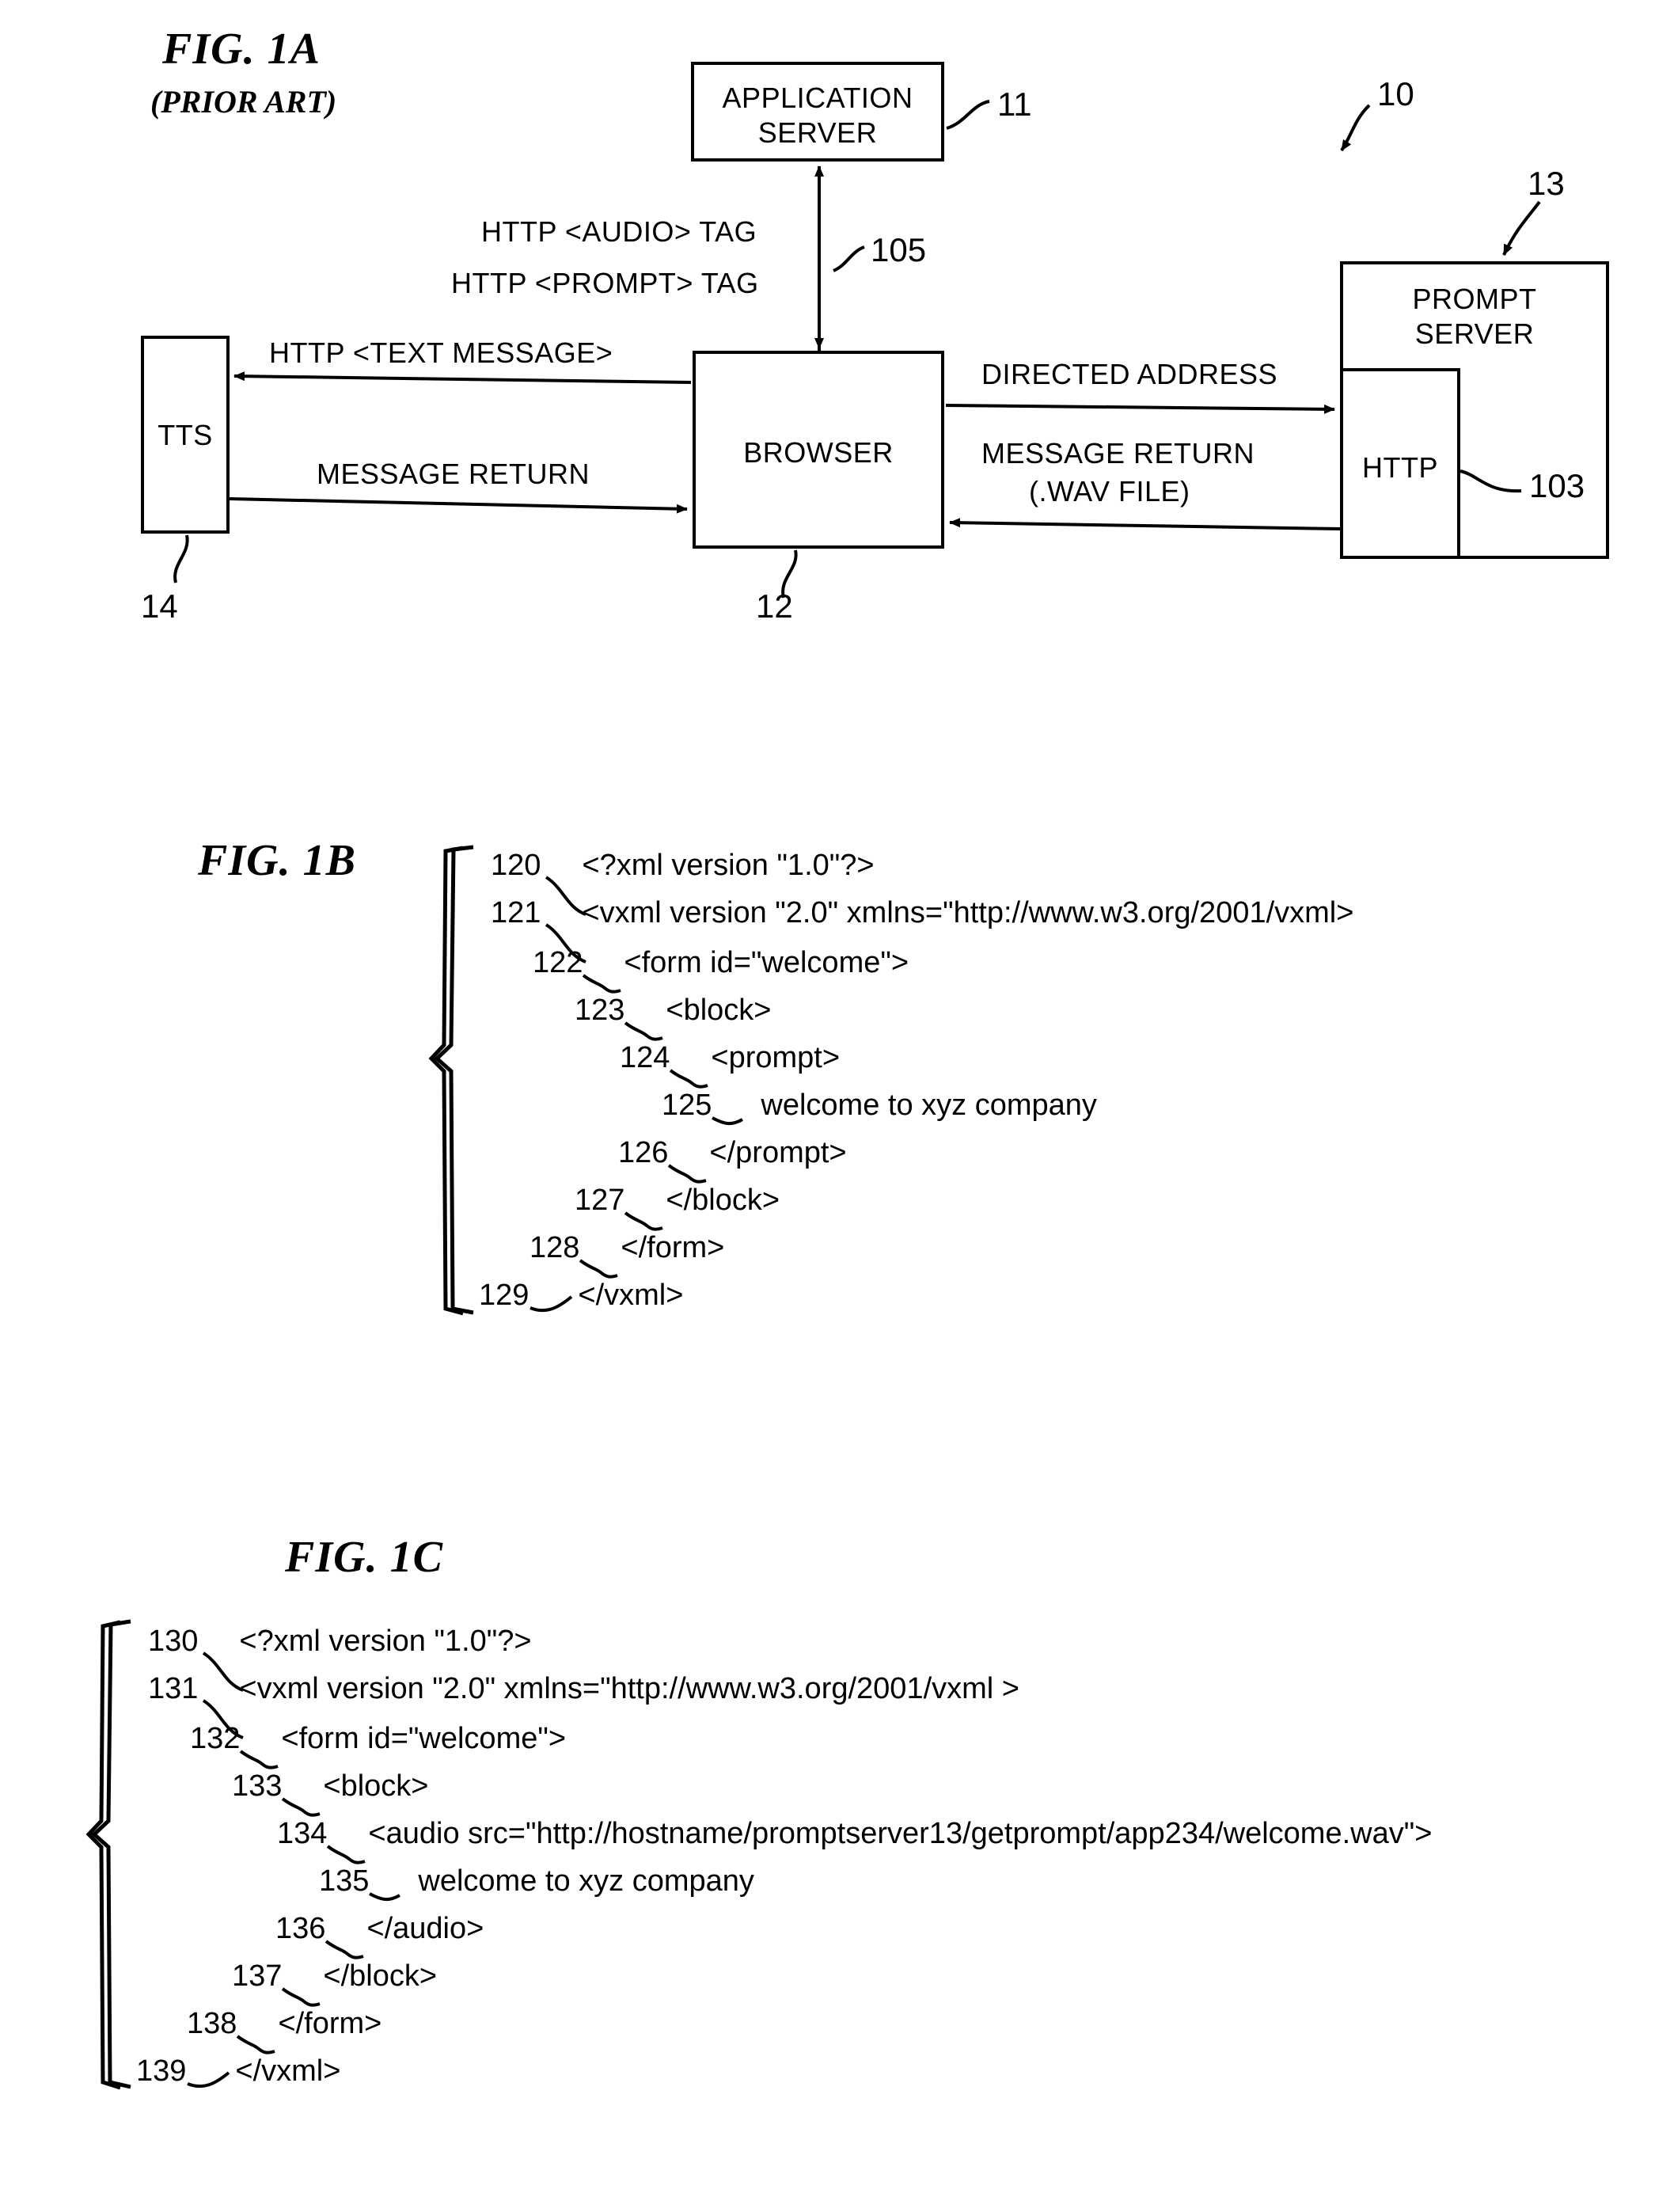 Image resolution: width=1674 pixels, height=2212 pixels. Describe the element at coordinates (161, 2071) in the screenshot. I see `line-number: 139` at that location.